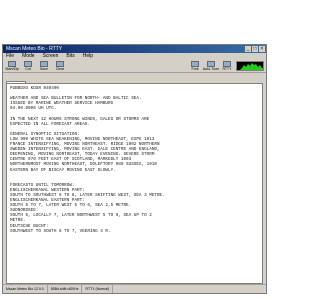  I want to click on rtty-button: RTTY, so click(227, 66).